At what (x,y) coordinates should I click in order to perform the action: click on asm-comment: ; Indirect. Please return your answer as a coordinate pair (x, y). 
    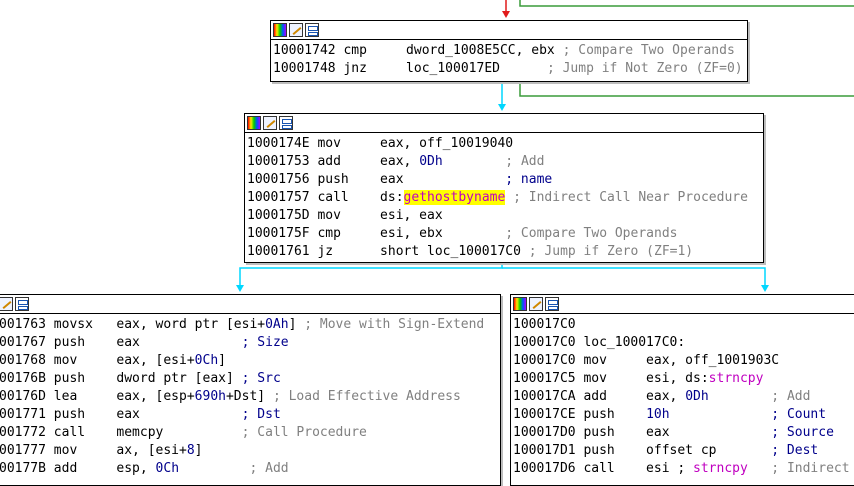
    Looking at the image, I should click on (810, 468).